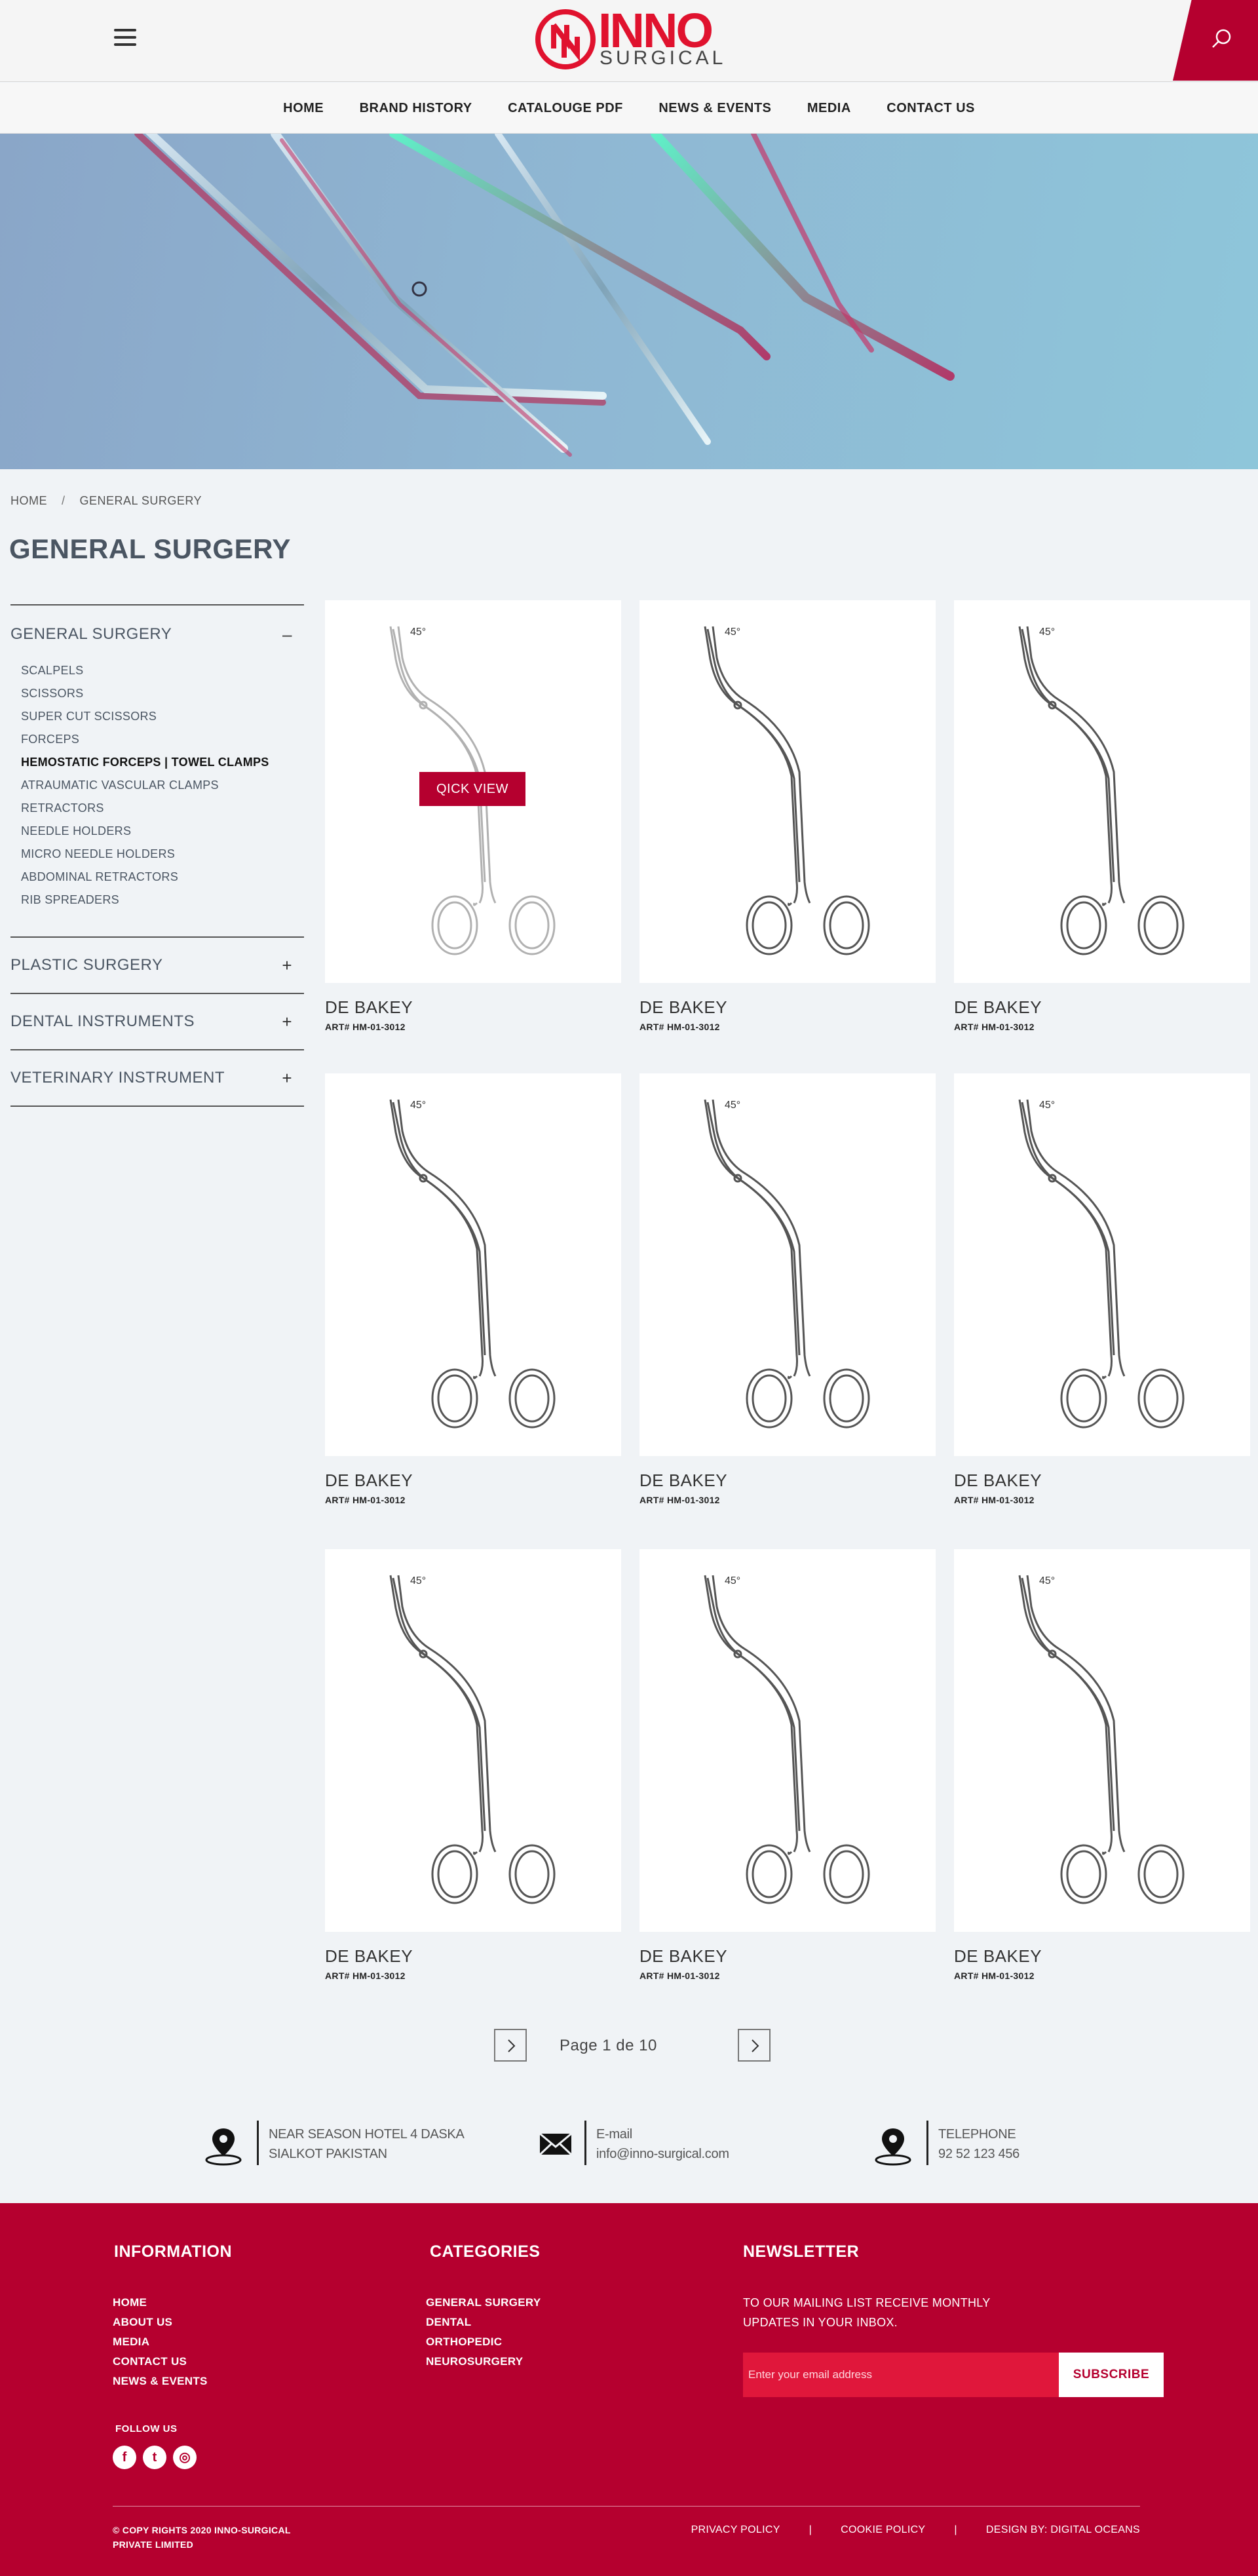  I want to click on nav-contact-us: CONTACT US, so click(930, 108).